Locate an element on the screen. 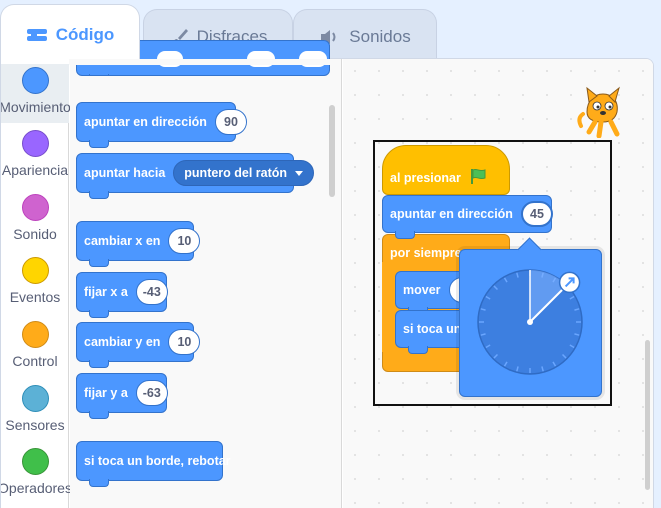  dropdown-value: puntero del ratón is located at coordinates (236, 173).